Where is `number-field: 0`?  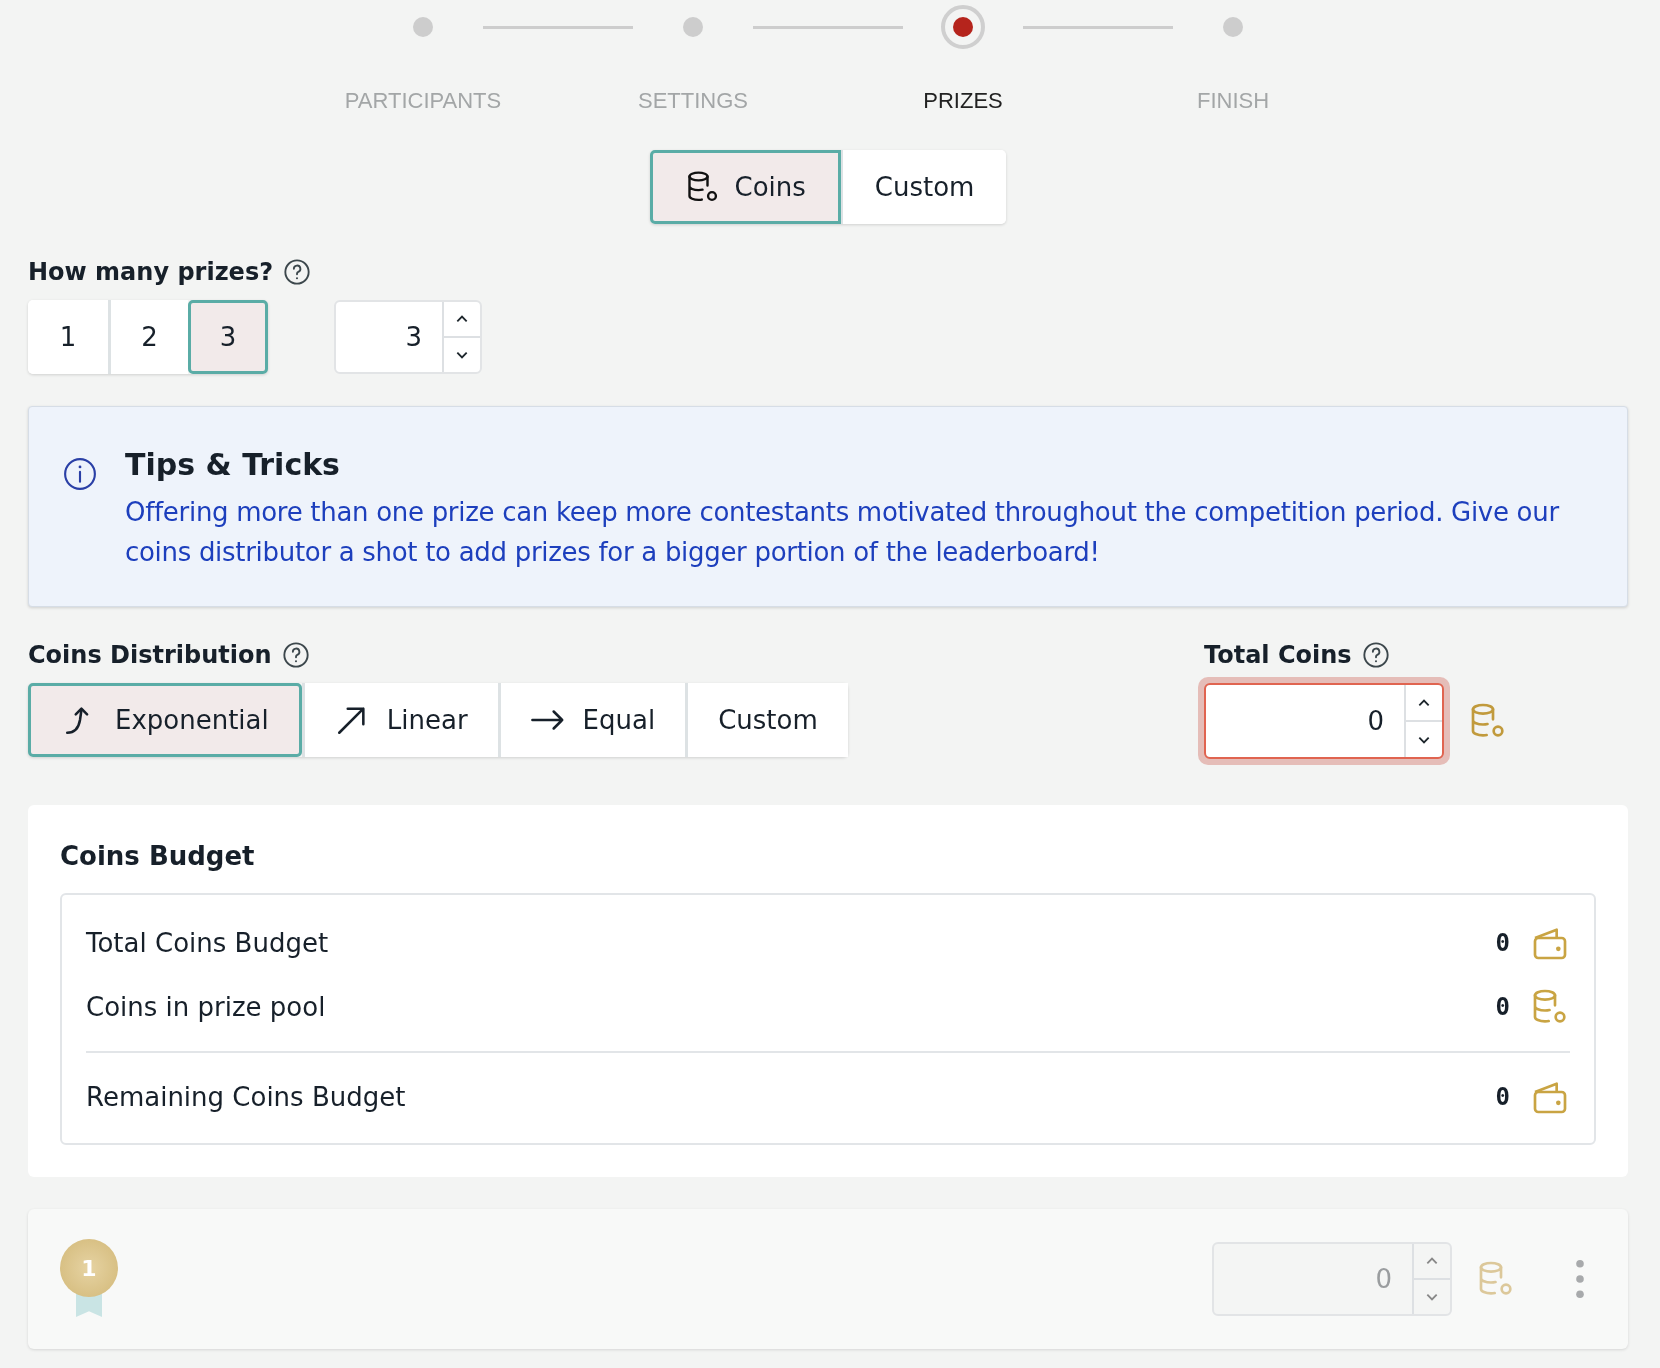 number-field: 0 is located at coordinates (1324, 721).